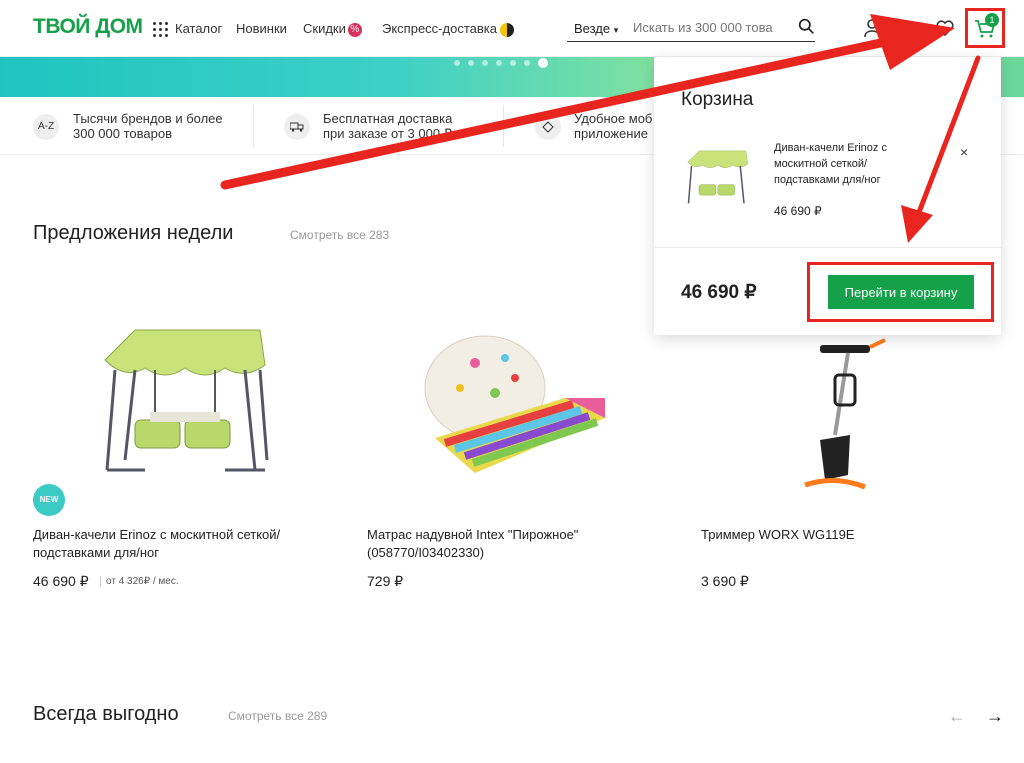 This screenshot has width=1024, height=763. I want to click on arrow-right-icon: →, so click(995, 716).